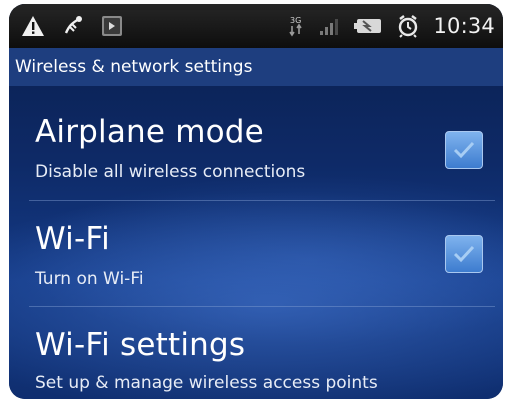 The height and width of the screenshot is (403, 512). Describe the element at coordinates (329, 26) in the screenshot. I see `signal-icon` at that location.